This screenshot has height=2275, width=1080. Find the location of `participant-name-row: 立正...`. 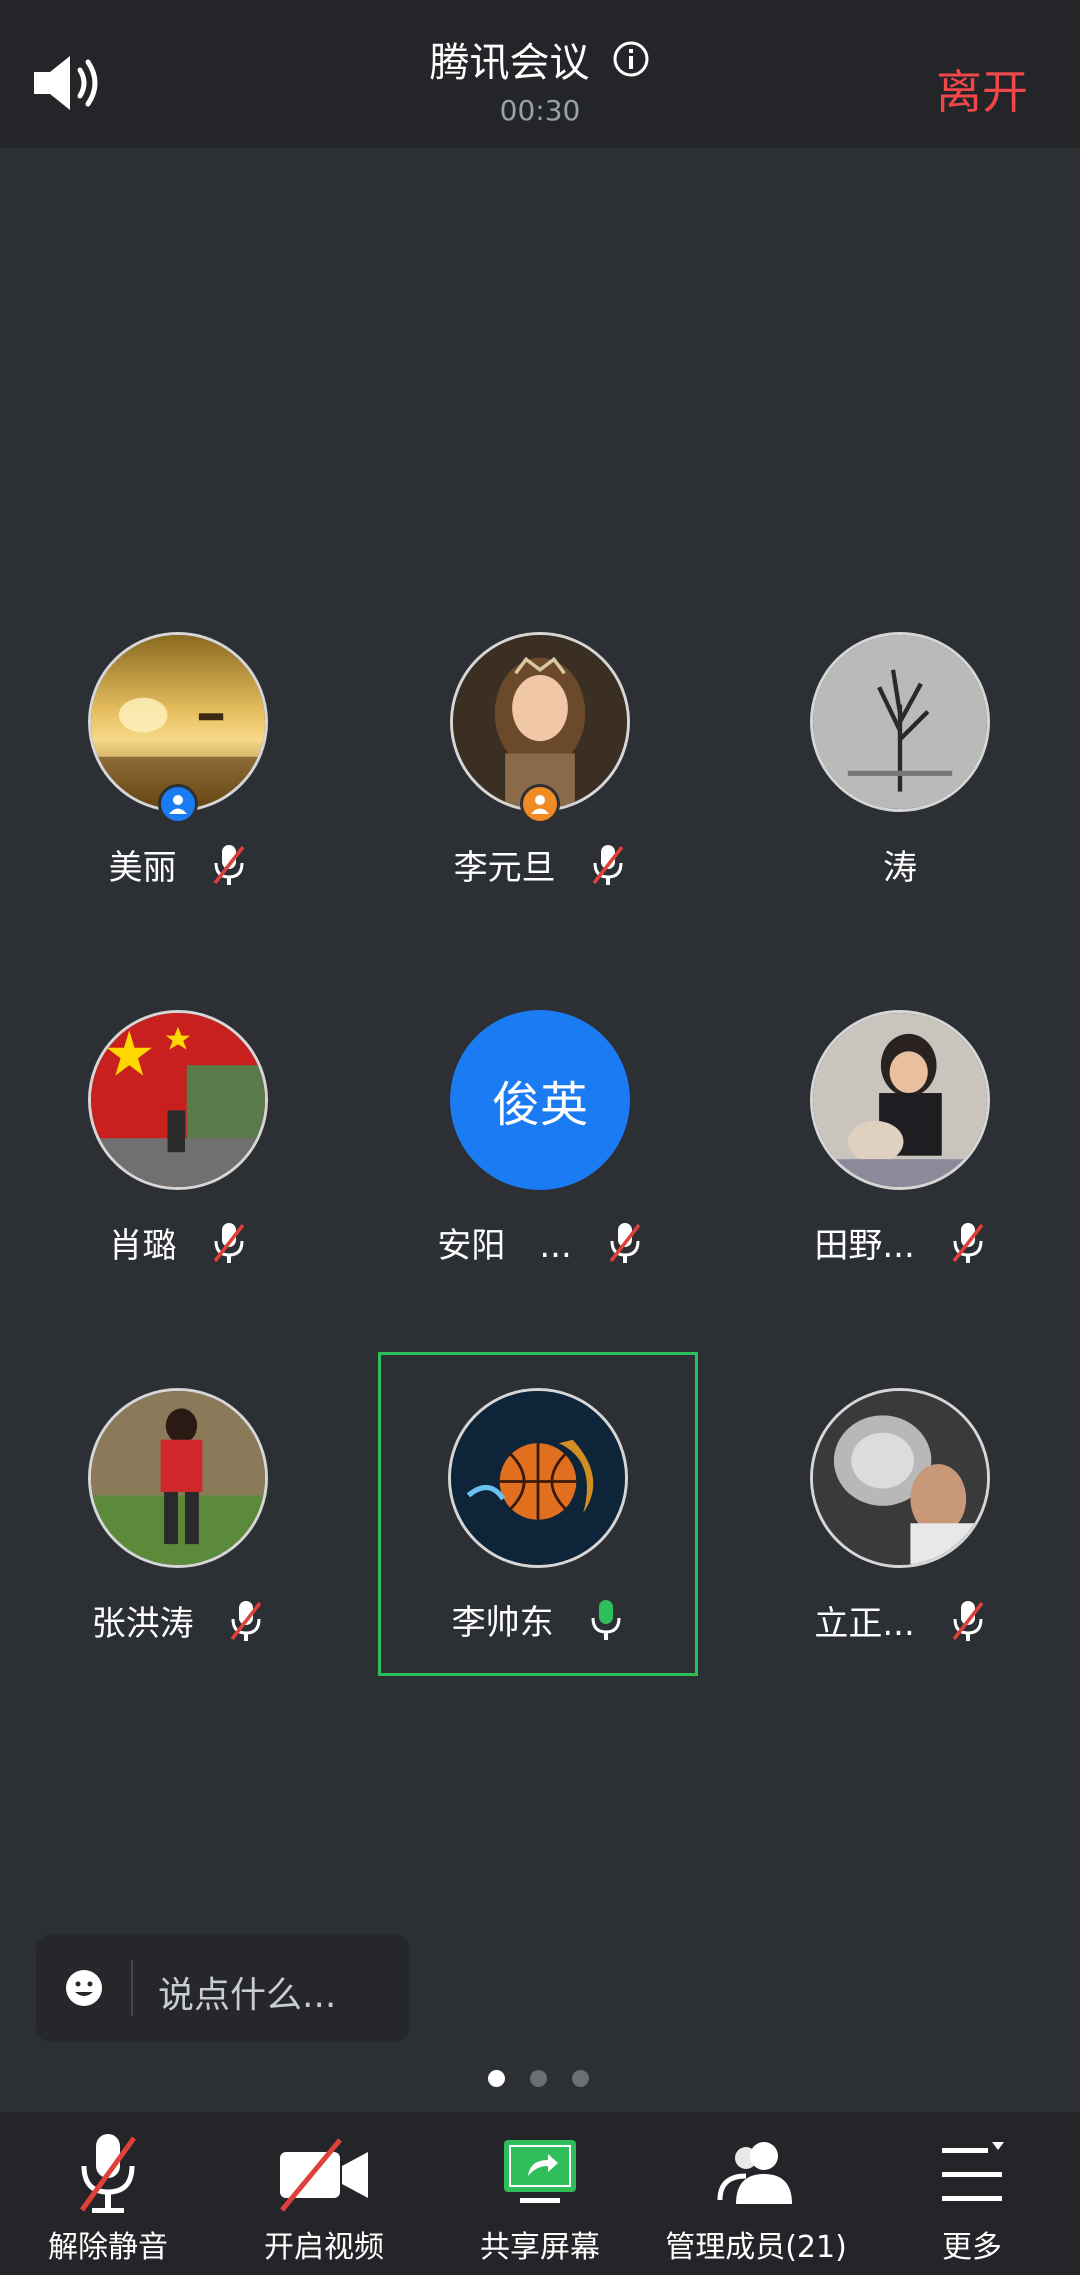

participant-name-row: 立正... is located at coordinates (900, 1620).